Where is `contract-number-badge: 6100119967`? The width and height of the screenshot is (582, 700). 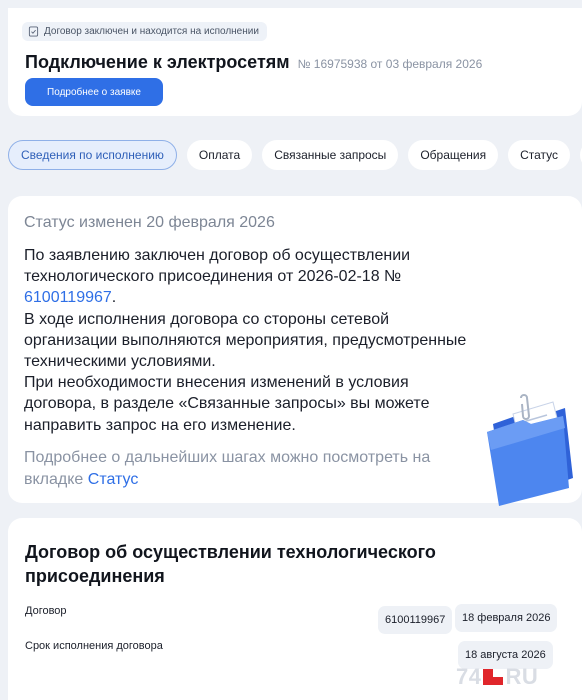
contract-number-badge: 6100119967 is located at coordinates (415, 620).